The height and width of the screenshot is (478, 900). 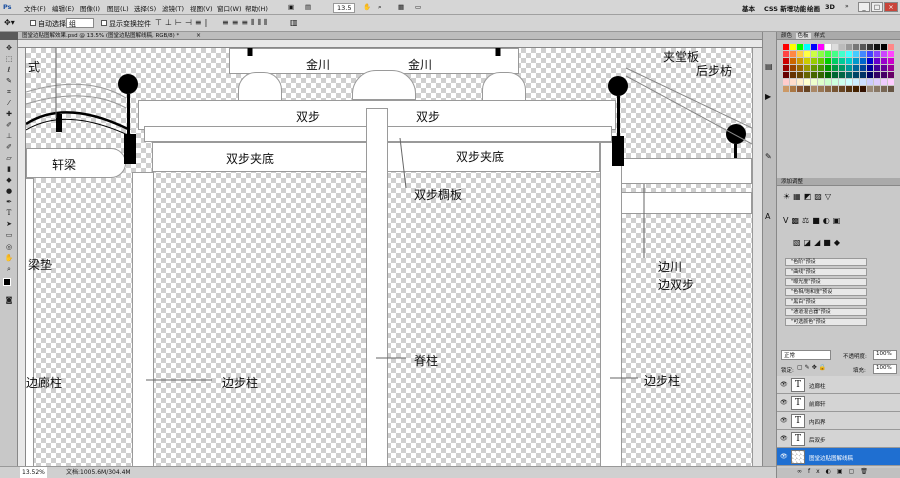 What do you see at coordinates (201, 8) in the screenshot?
I see `menu-view: 视图(V)` at bounding box center [201, 8].